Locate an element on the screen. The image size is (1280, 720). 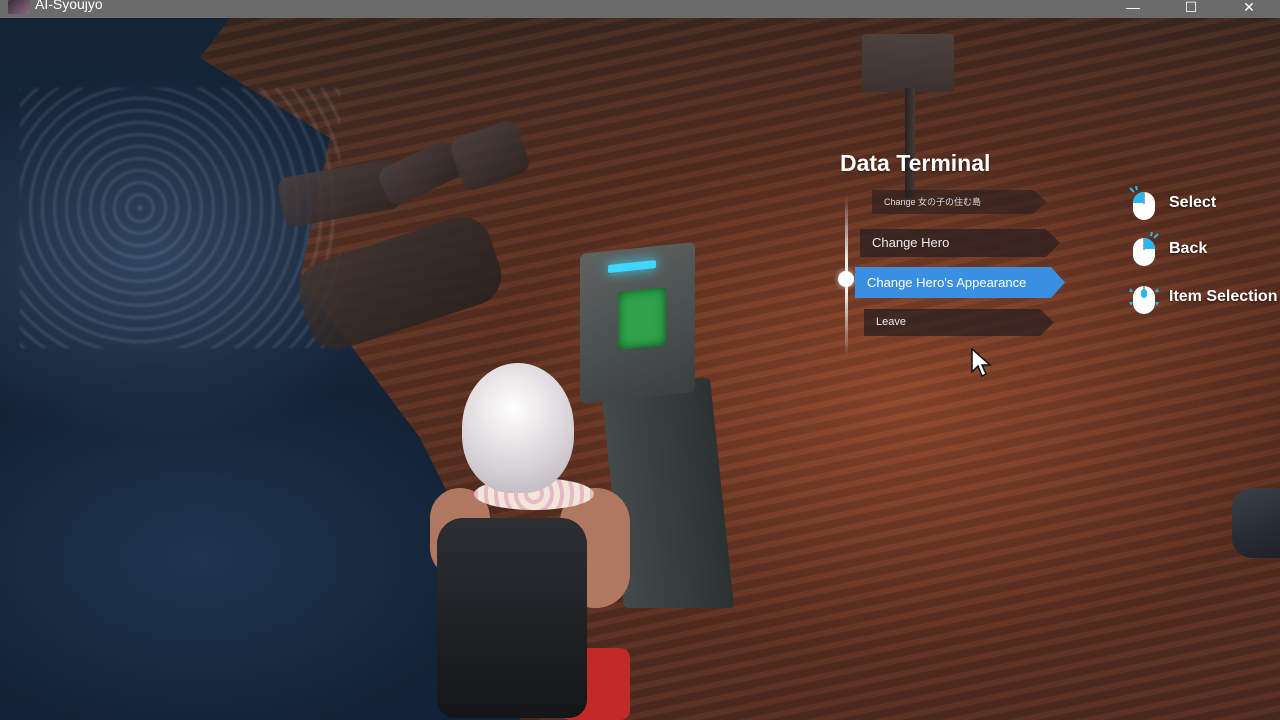
menu-title: Data Terminal is located at coordinates (915, 163).